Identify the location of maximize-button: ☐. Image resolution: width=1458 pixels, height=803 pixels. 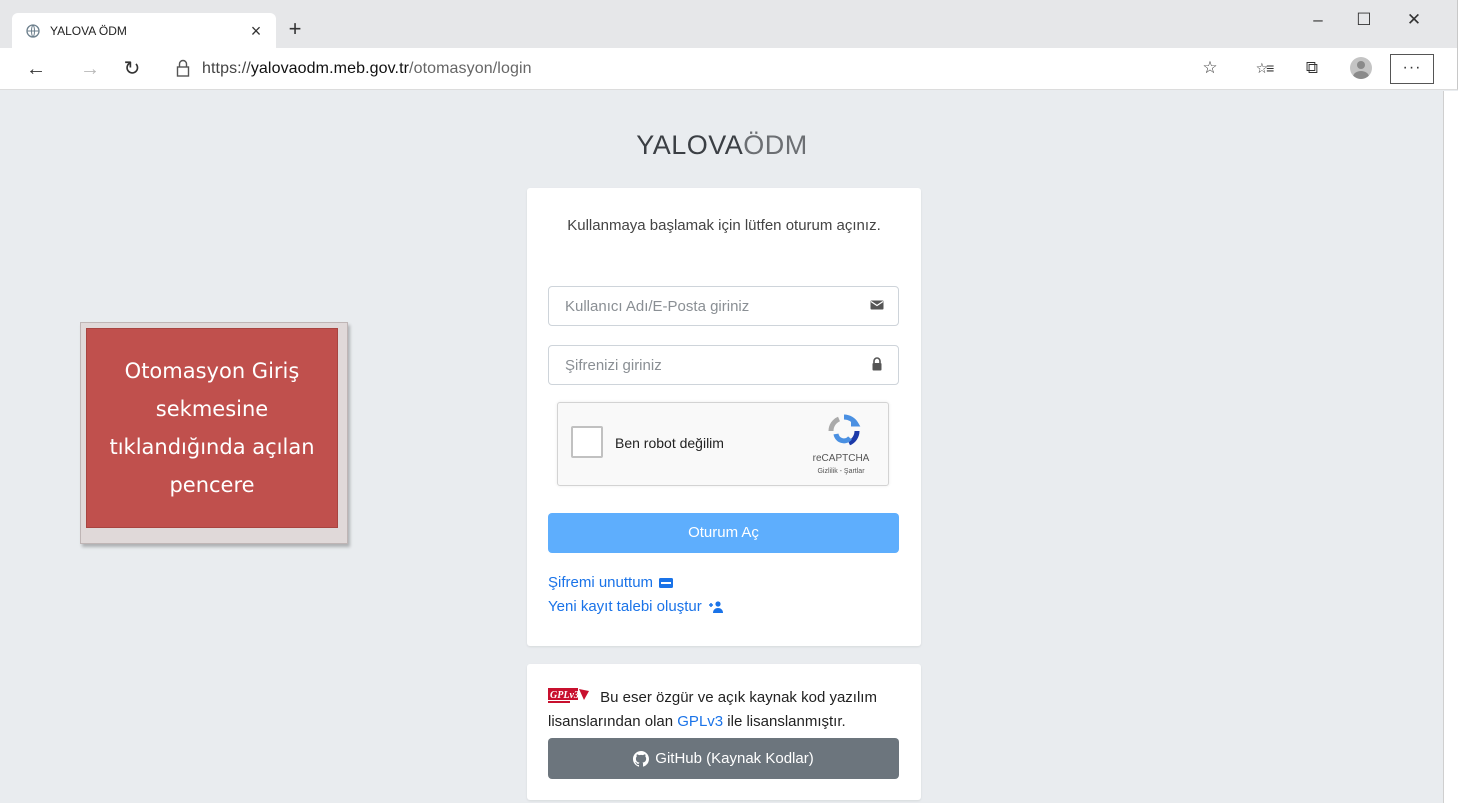
(1364, 20).